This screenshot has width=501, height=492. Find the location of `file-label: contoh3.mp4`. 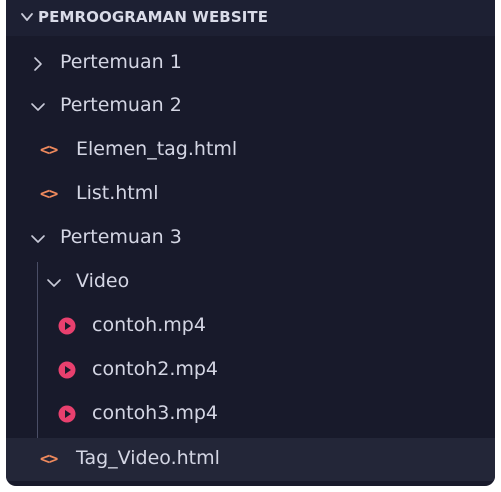

file-label: contoh3.mp4 is located at coordinates (155, 413).